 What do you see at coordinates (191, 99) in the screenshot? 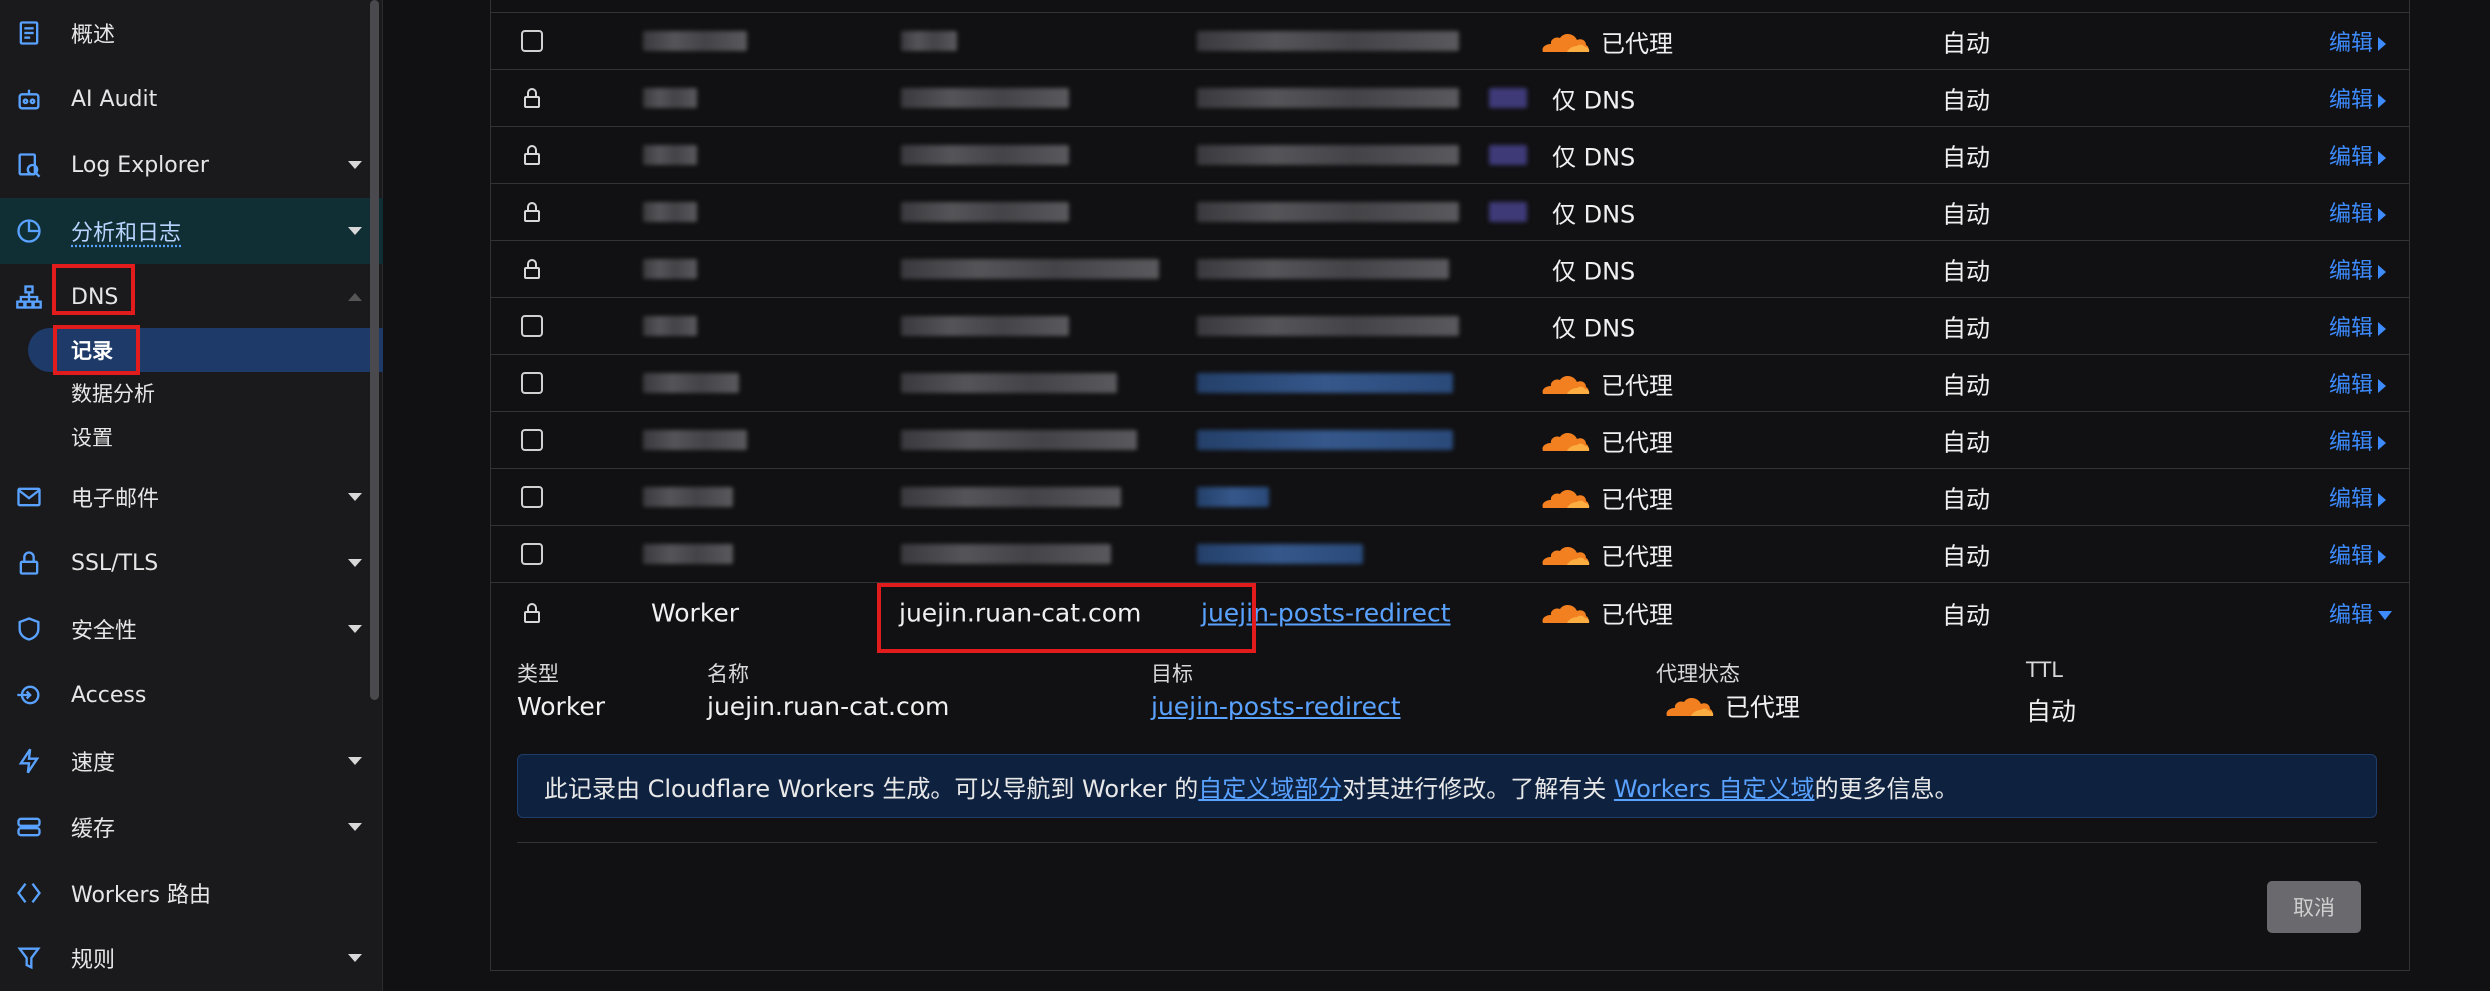
I see `sidebar-item-ai-audit: AI Audit` at bounding box center [191, 99].